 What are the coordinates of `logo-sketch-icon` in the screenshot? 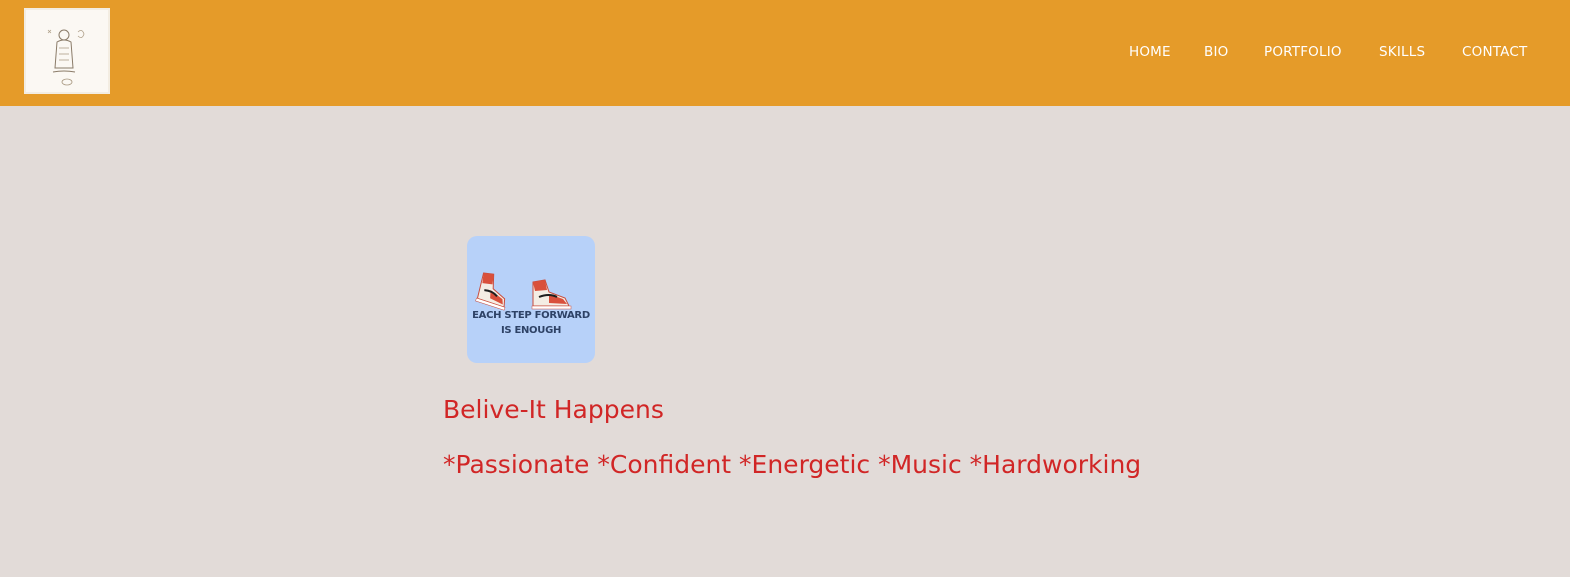 It's located at (66, 57).